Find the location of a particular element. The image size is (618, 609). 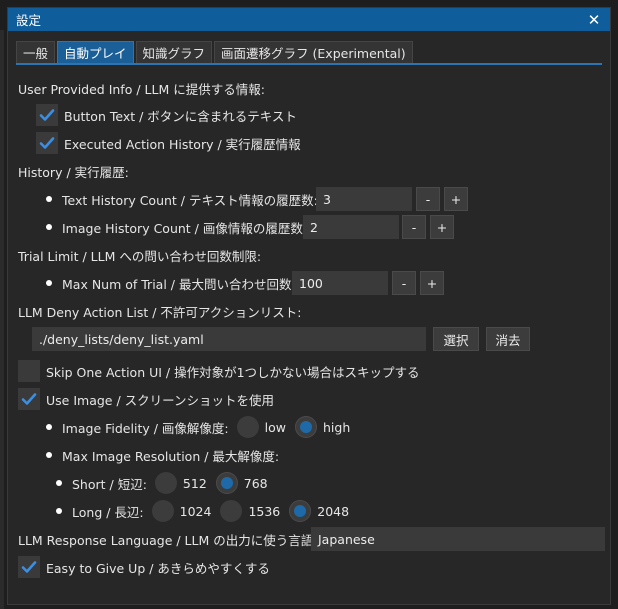

text-history-label: Text History Count / テキスト情報の履歴数: is located at coordinates (190, 200).